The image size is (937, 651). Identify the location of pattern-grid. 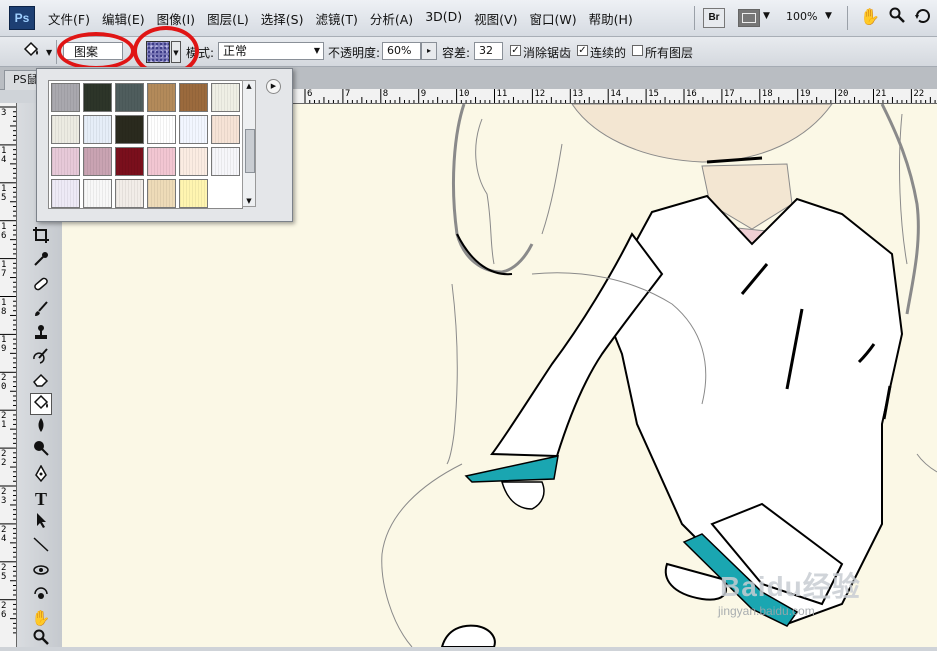
(145, 144).